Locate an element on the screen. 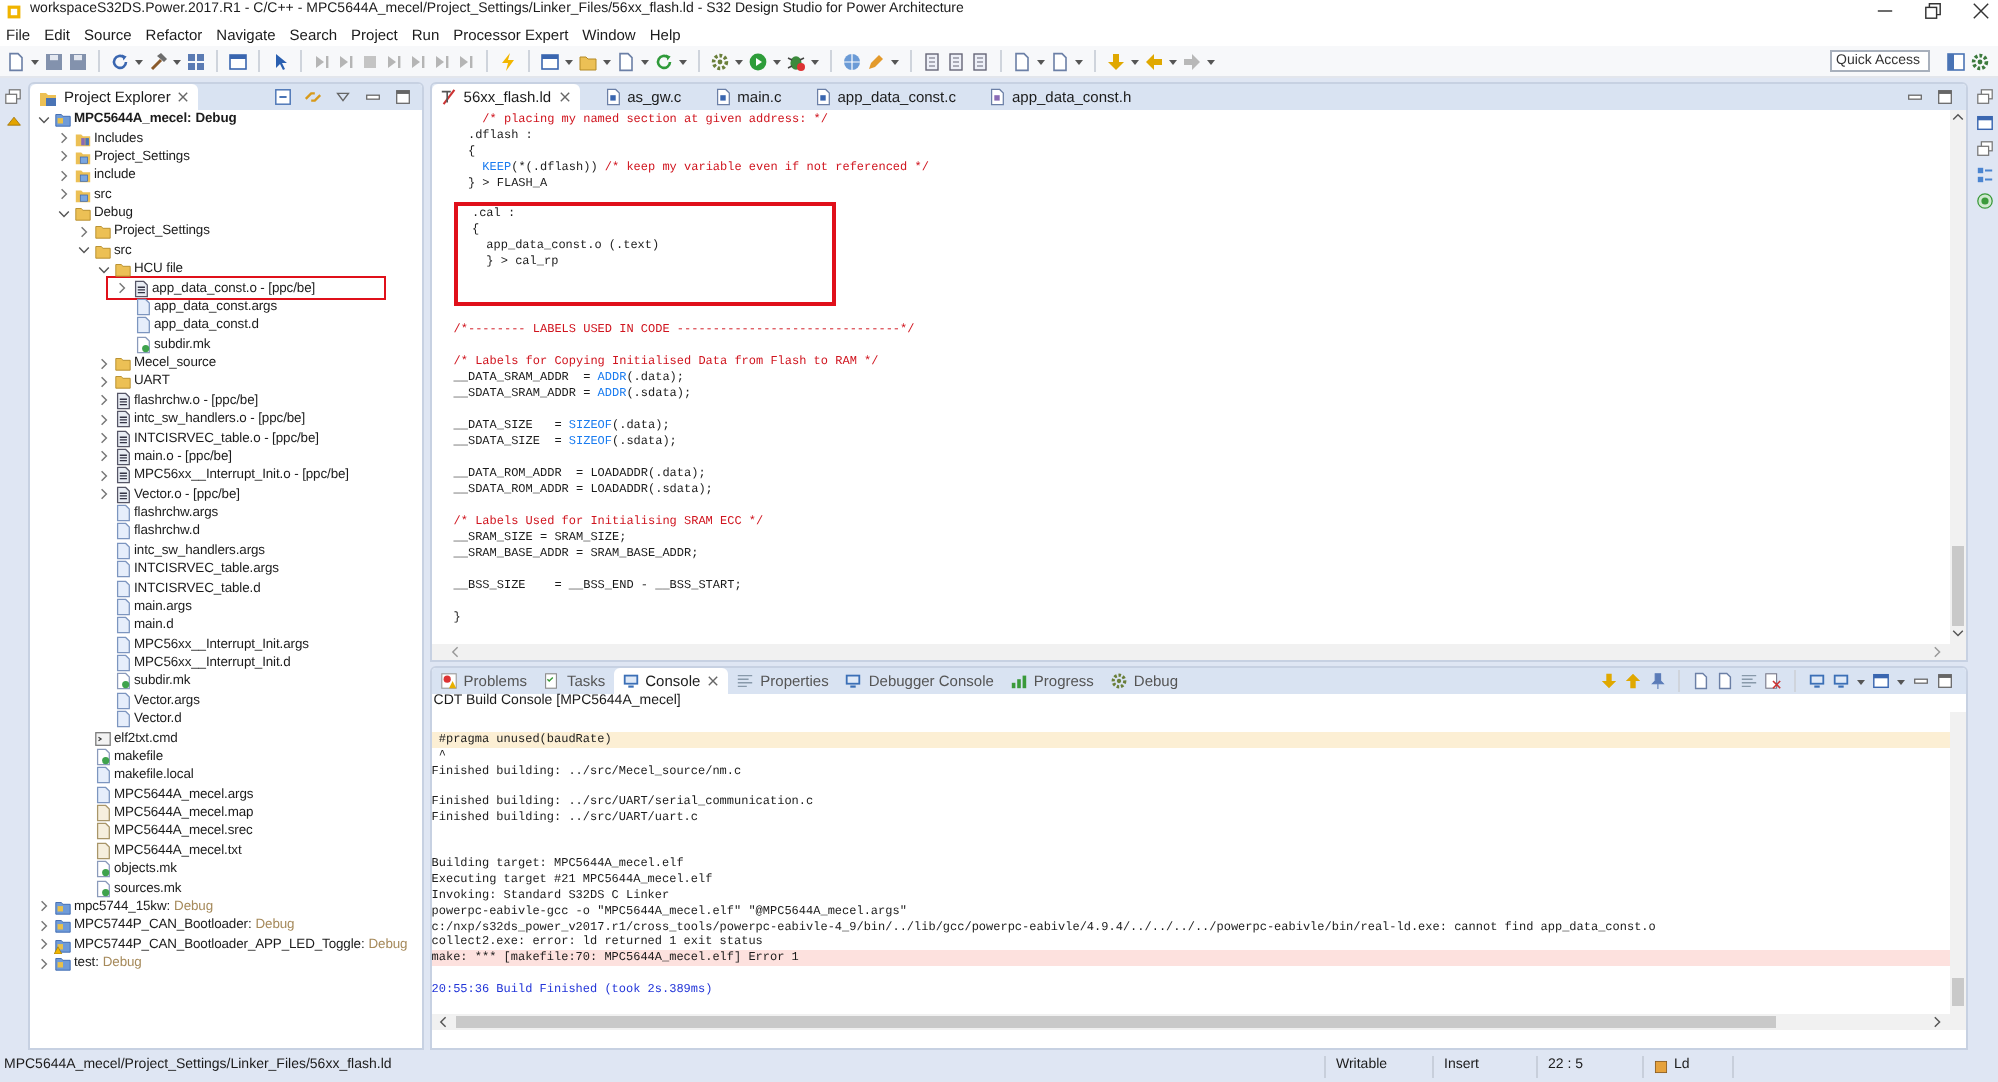 The height and width of the screenshot is (1082, 1998). globe-icon is located at coordinates (852, 61).